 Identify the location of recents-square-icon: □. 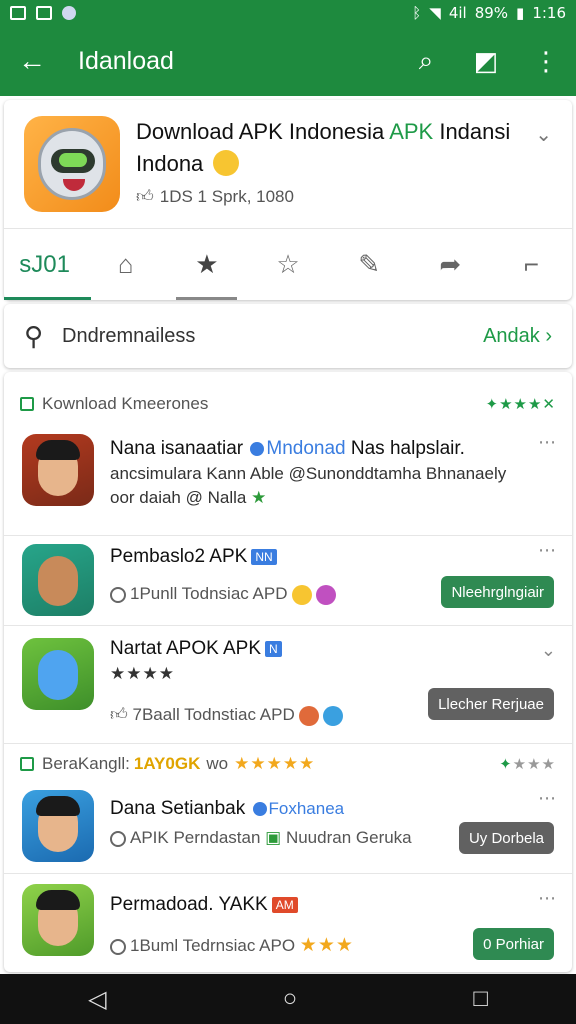
(480, 999).